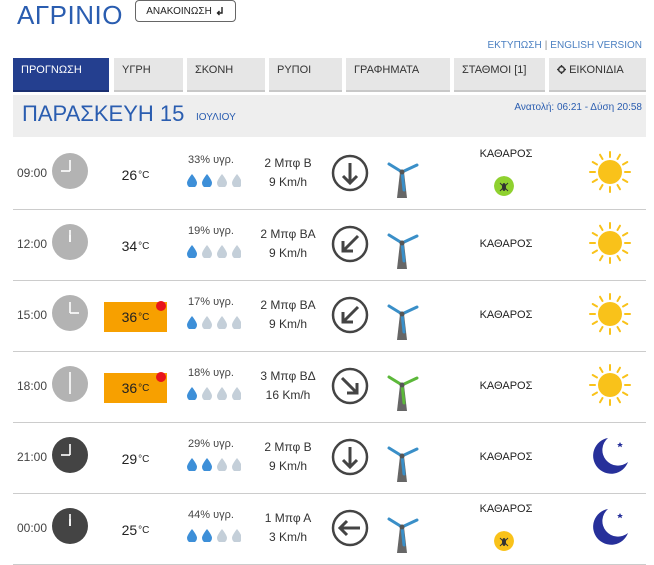  Describe the element at coordinates (32, 386) in the screenshot. I see `forecast-time: 18:00` at that location.